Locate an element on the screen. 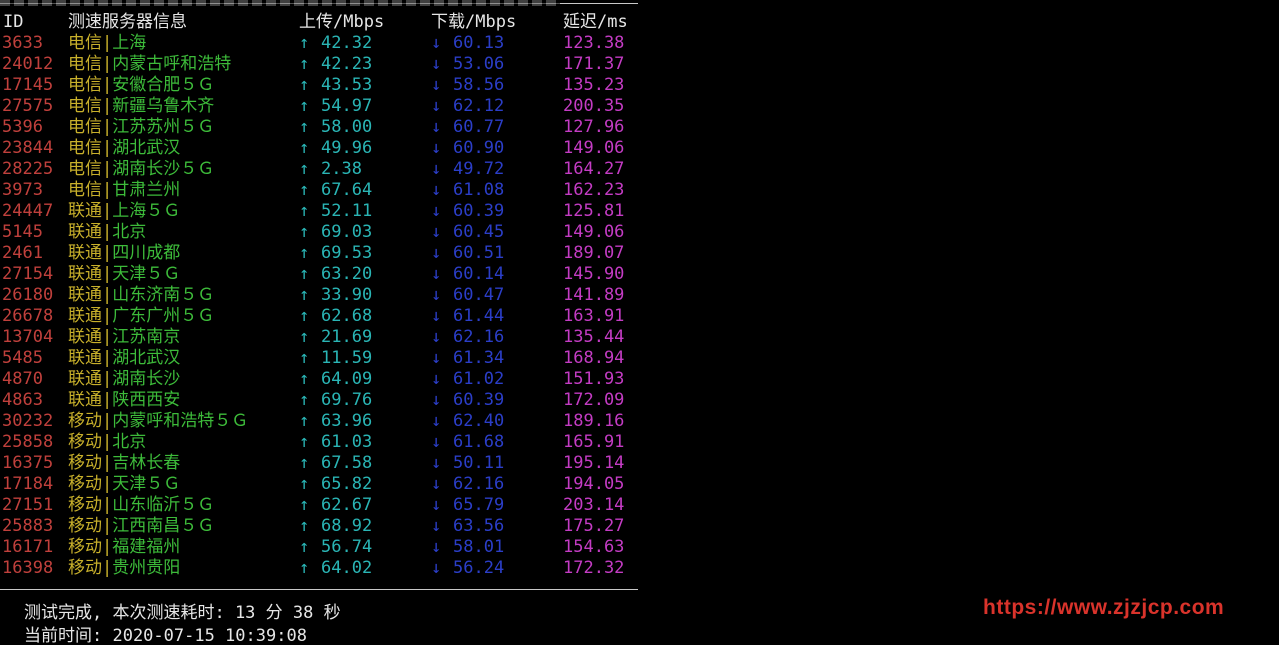 The image size is (1279, 645). table-row: 26180 联通|山东济南５Ｇ ↑ 33.90 ↓ 60.47 141.89 is located at coordinates (320, 295).